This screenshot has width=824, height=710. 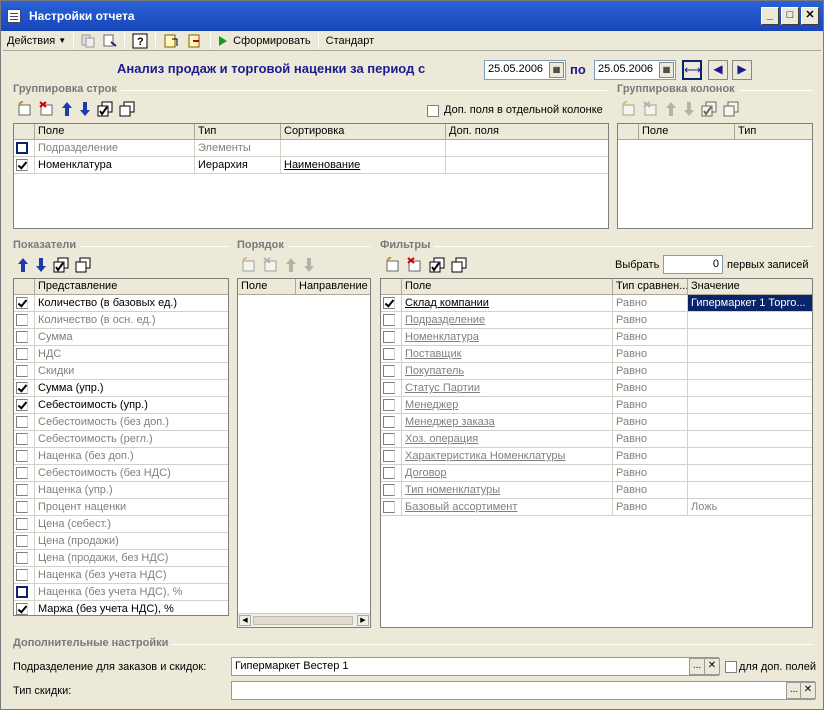 I want to click on table-row: Наценка (без учета НДС), %, so click(x=121, y=592).